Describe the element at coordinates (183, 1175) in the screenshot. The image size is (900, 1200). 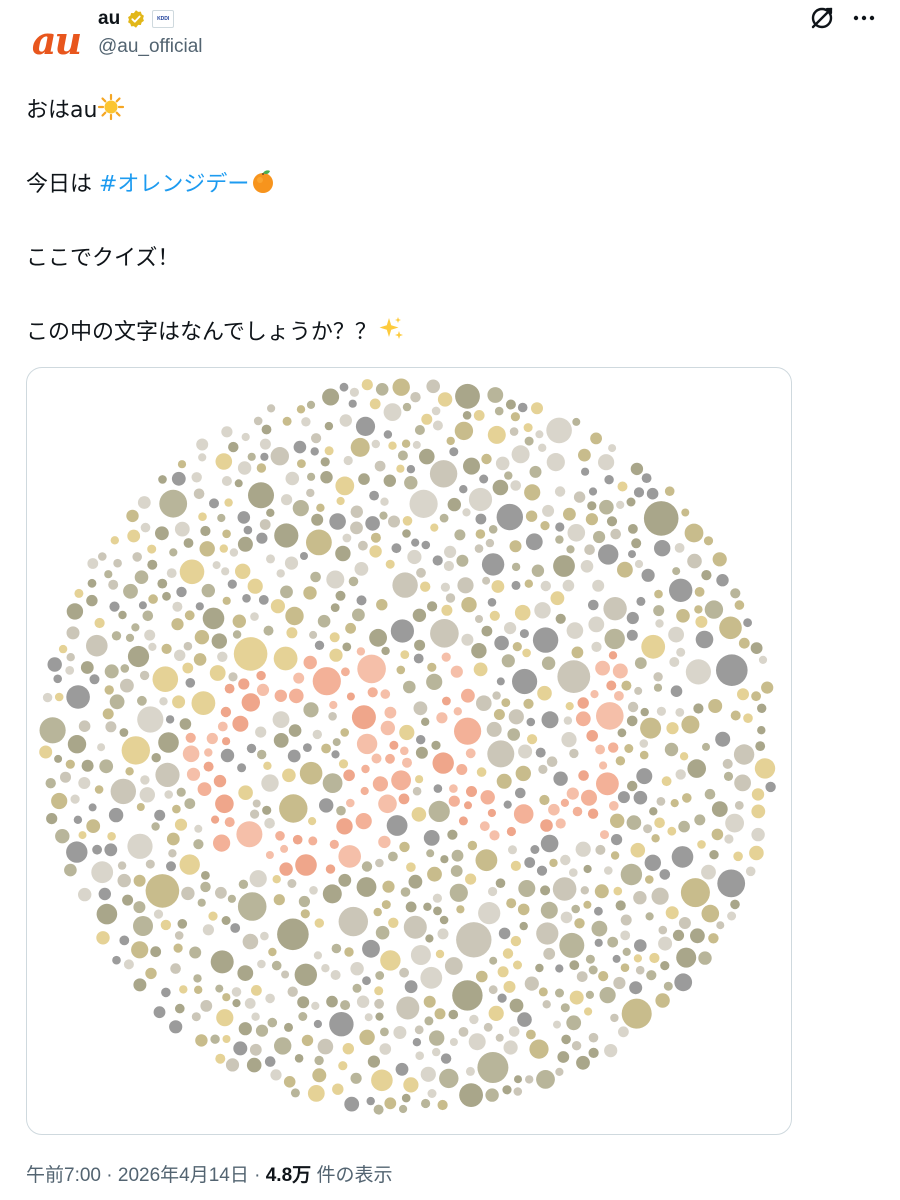
I see `tweet-date: 2026年4月14日` at that location.